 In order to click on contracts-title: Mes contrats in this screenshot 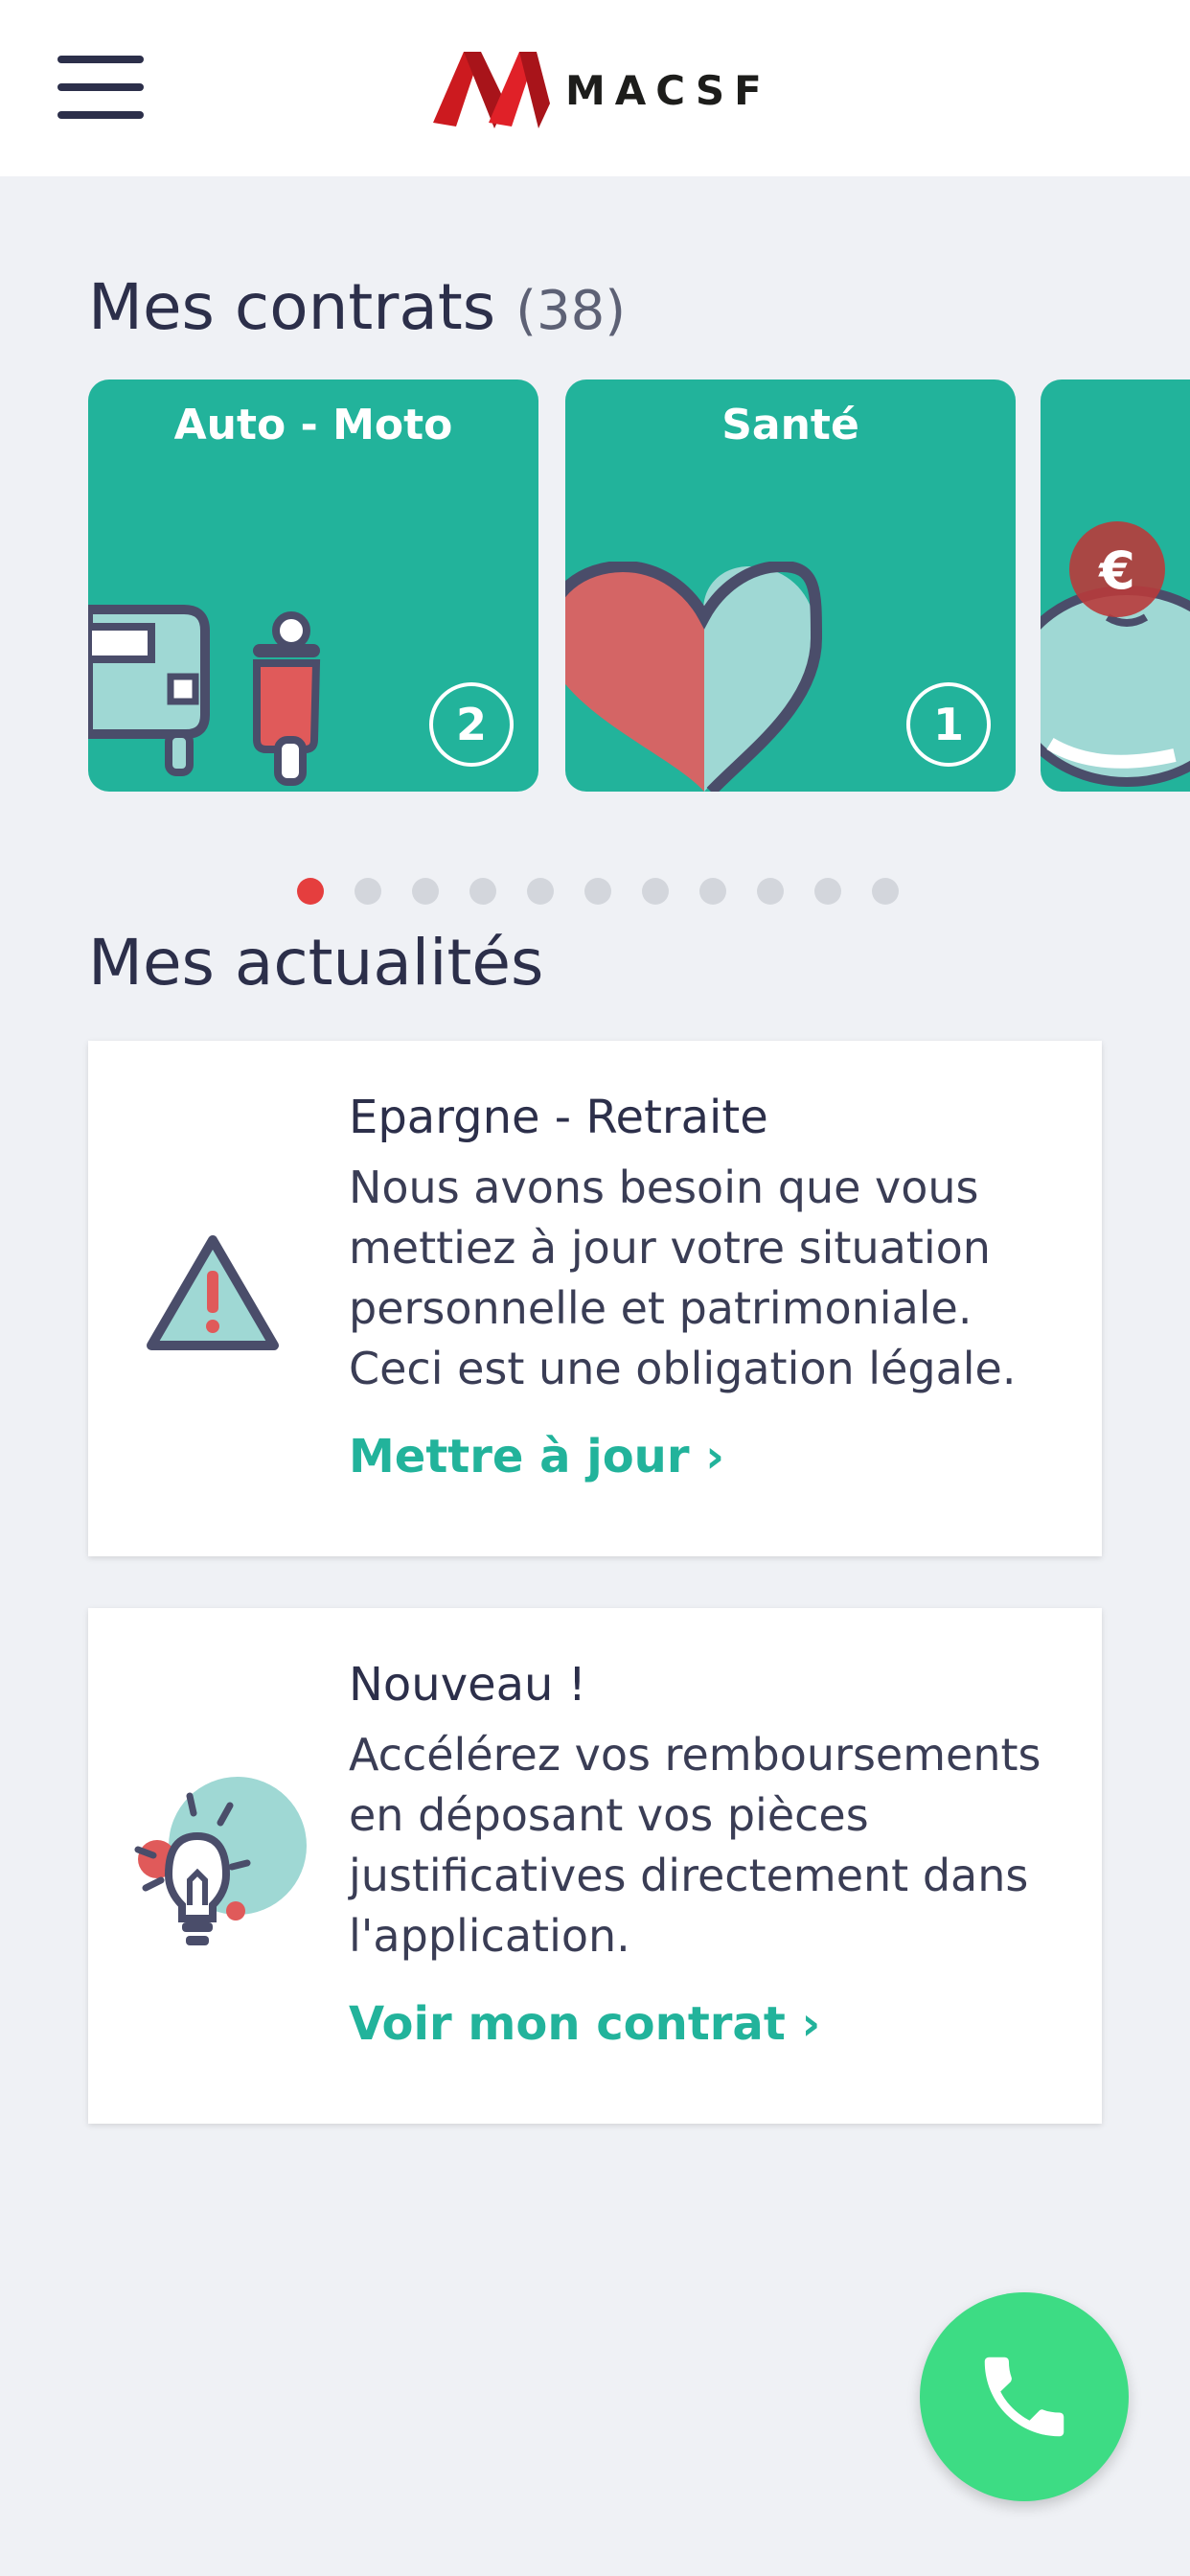, I will do `click(292, 307)`.